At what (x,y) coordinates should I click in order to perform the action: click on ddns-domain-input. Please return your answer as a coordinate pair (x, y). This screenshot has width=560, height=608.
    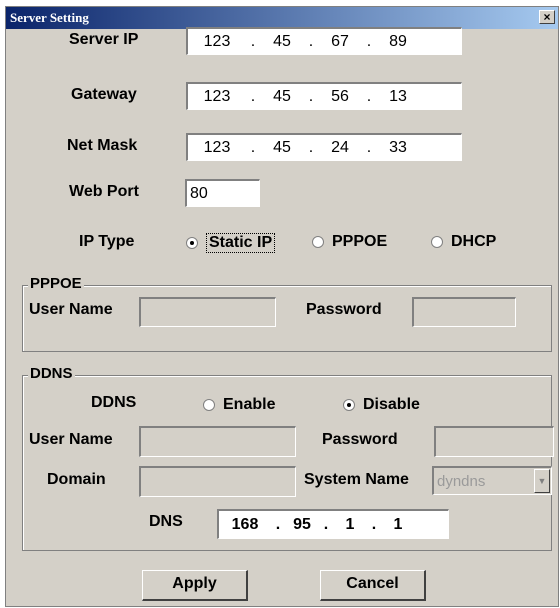
    Looking at the image, I should click on (217, 481).